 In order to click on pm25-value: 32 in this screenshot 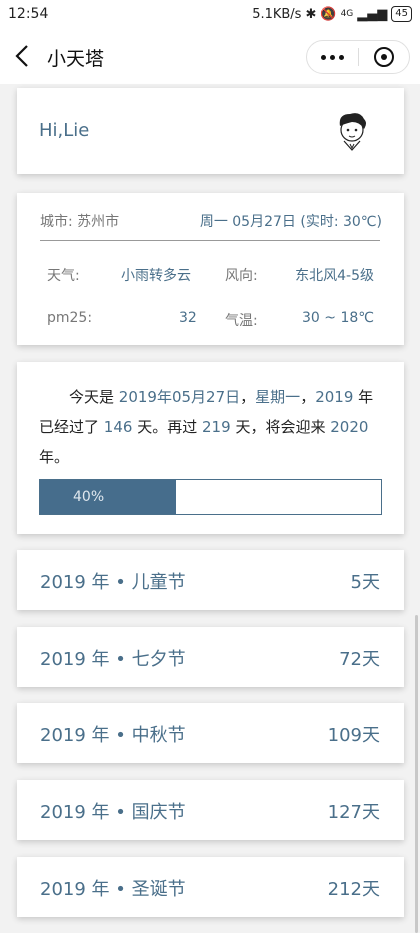, I will do `click(188, 318)`.